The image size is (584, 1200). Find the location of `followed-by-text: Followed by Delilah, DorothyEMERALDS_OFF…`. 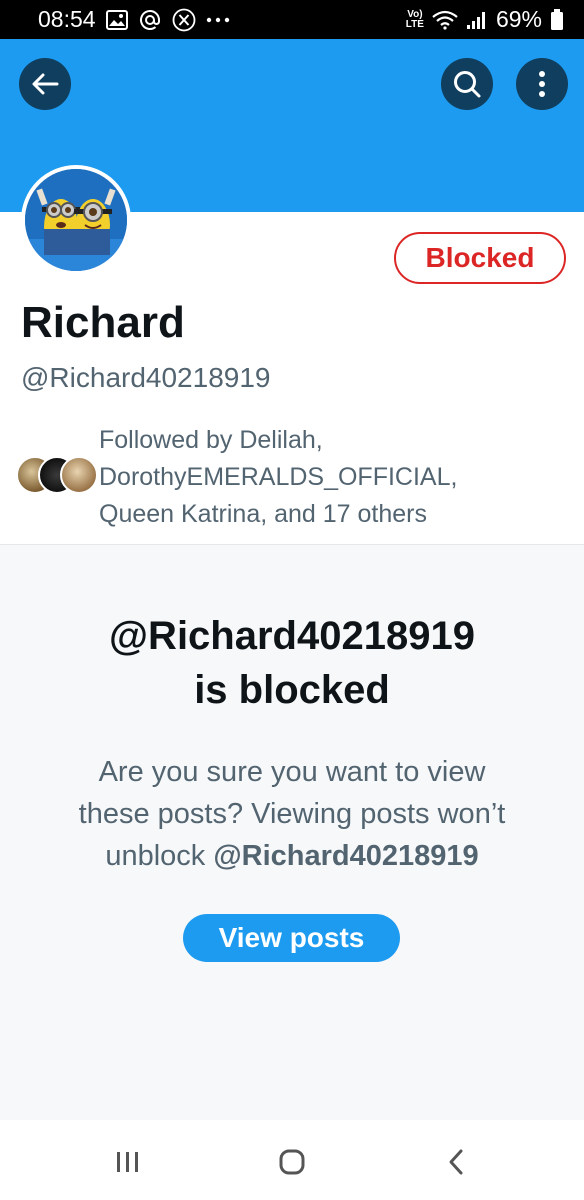

followed-by-text: Followed by Delilah, DorothyEMERALDS_OFF… is located at coordinates (334, 477).